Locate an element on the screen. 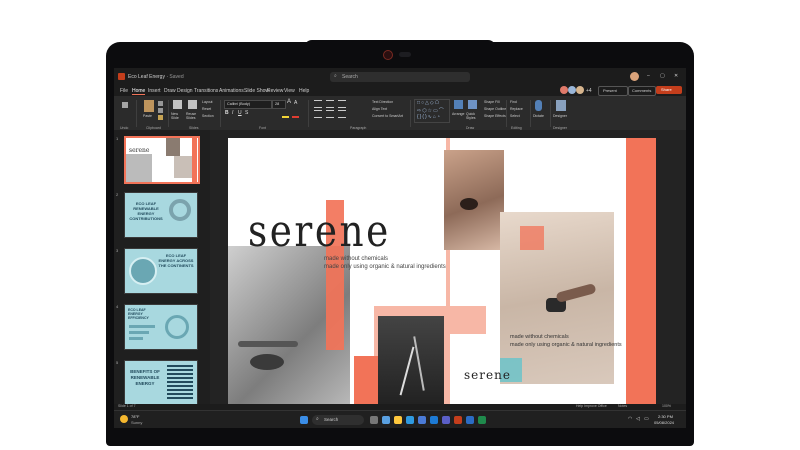 The height and width of the screenshot is (450, 800). shape-fill-button: Shape Fill is located at coordinates (492, 102).